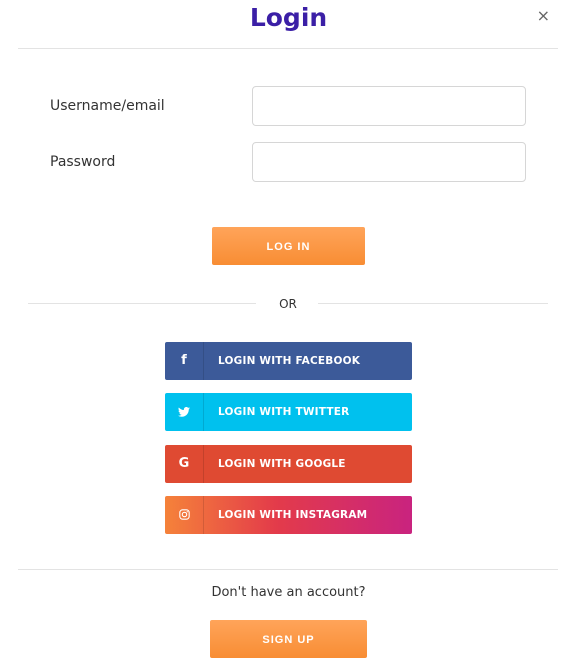  I want to click on or-line-right, so click(433, 303).